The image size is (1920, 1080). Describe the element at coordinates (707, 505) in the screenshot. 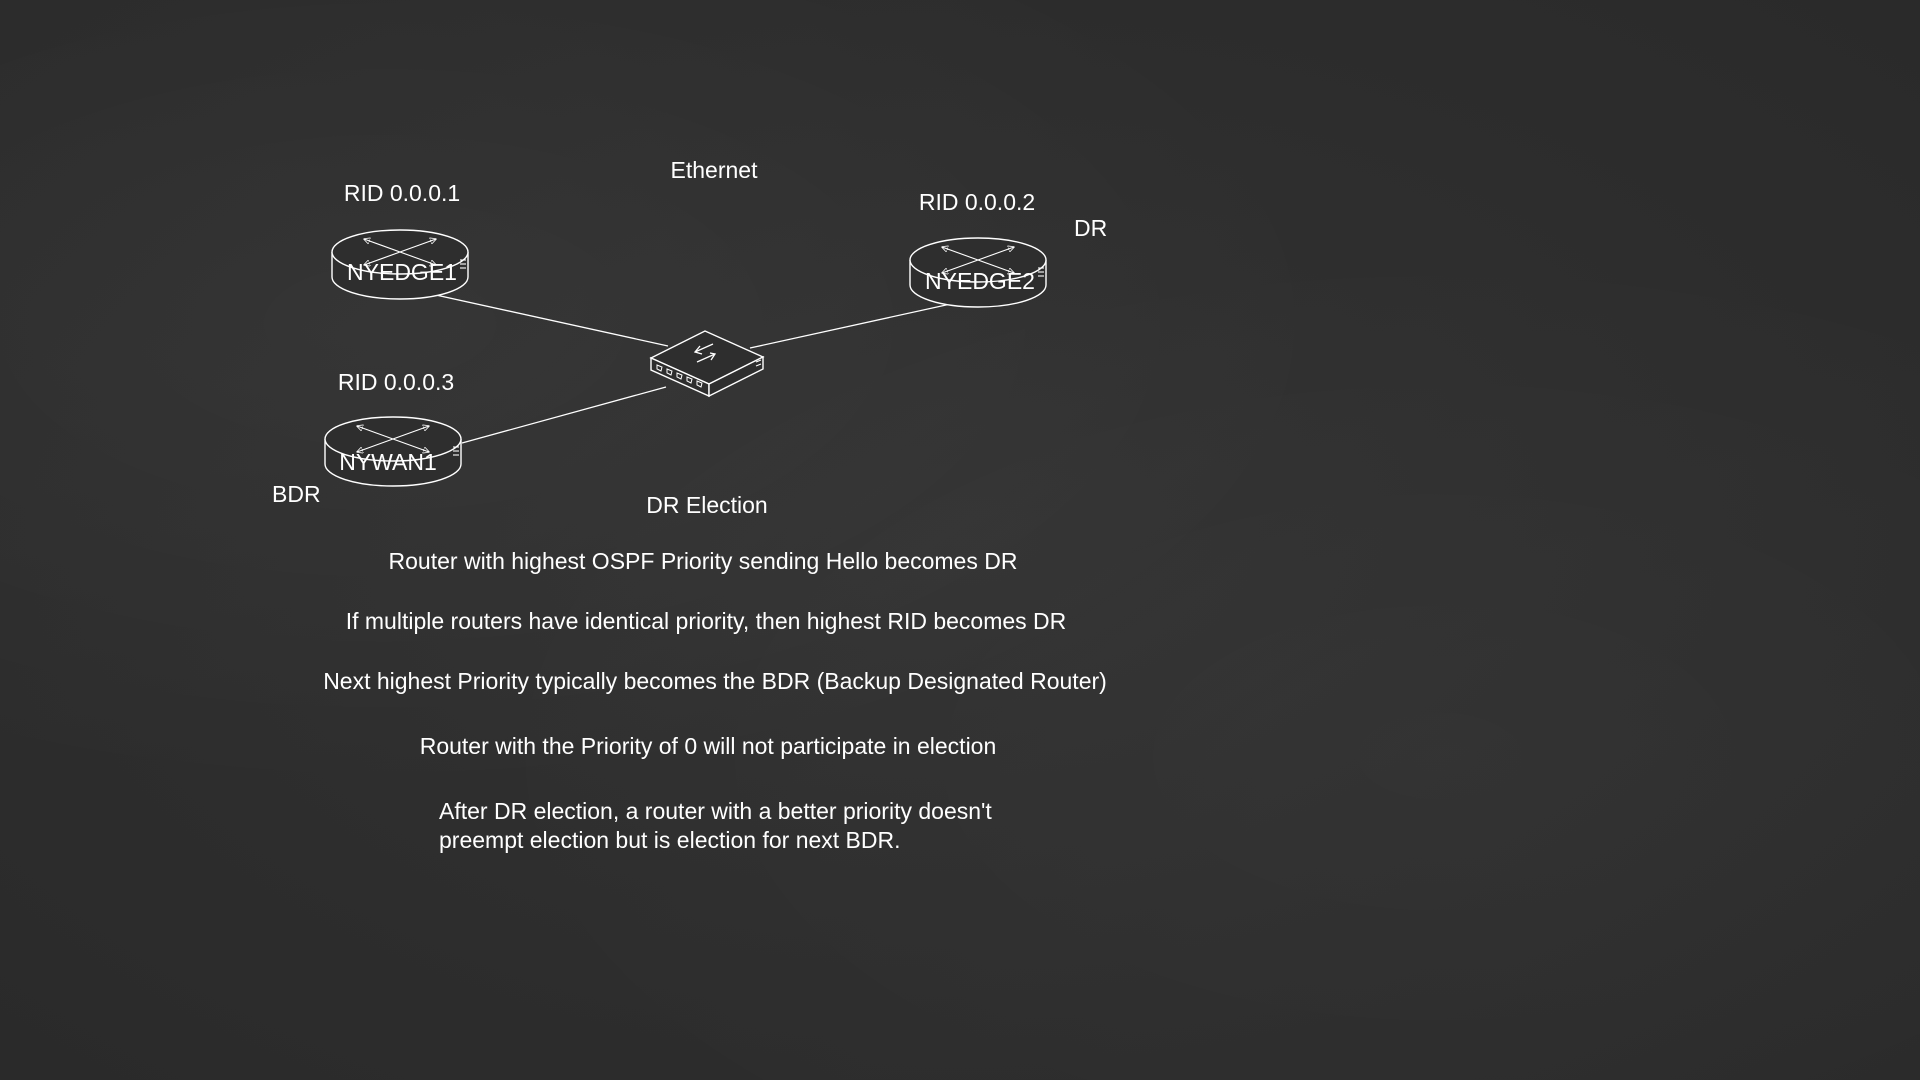

I see `section-title: DR Election` at that location.